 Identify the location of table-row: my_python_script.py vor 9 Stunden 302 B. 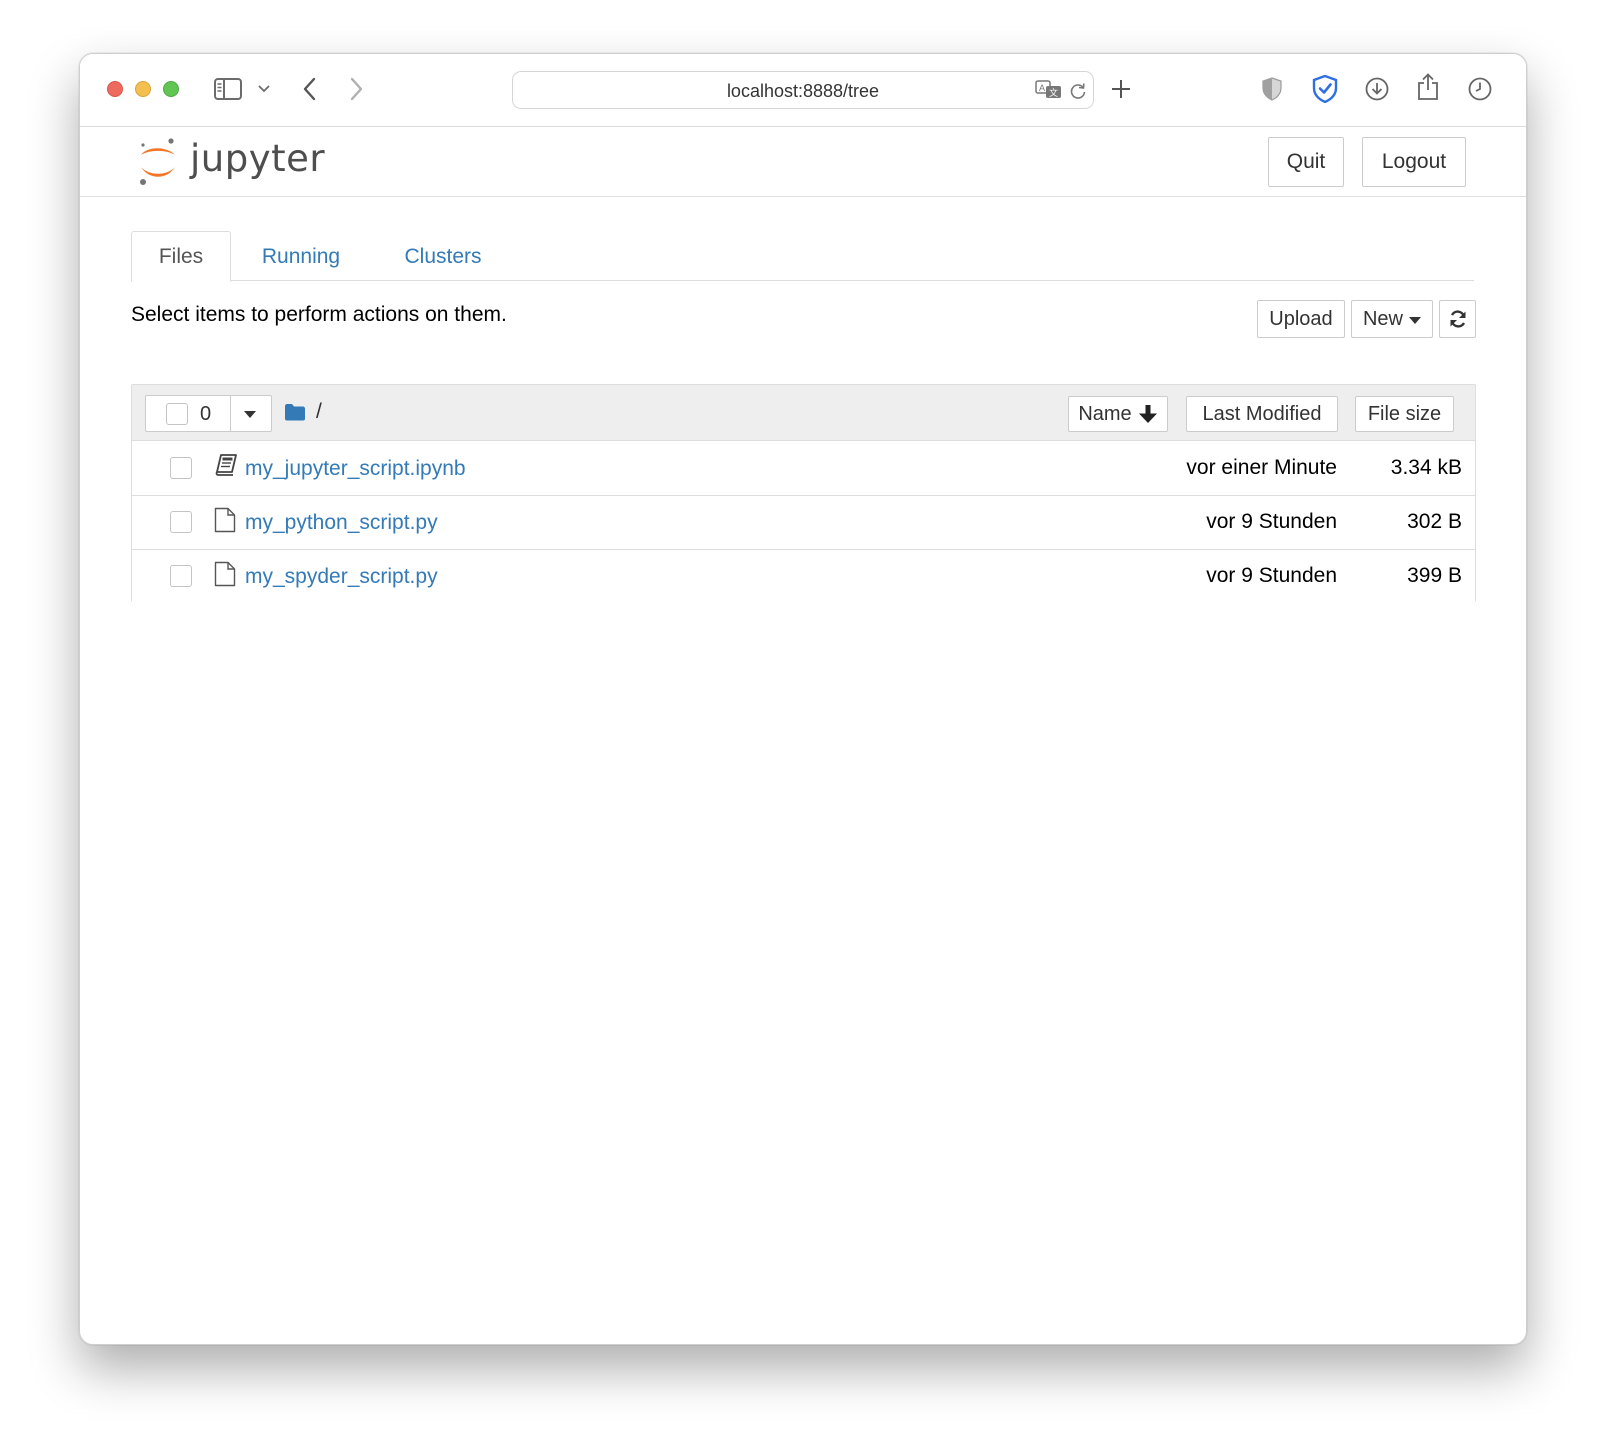
(803, 523).